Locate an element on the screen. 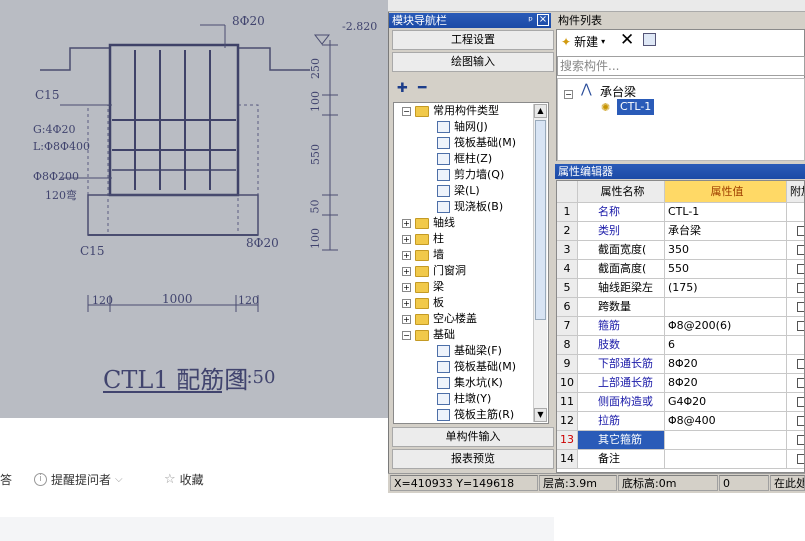 This screenshot has height=541, width=805. property-name: 上部通长筋 is located at coordinates (621, 383).